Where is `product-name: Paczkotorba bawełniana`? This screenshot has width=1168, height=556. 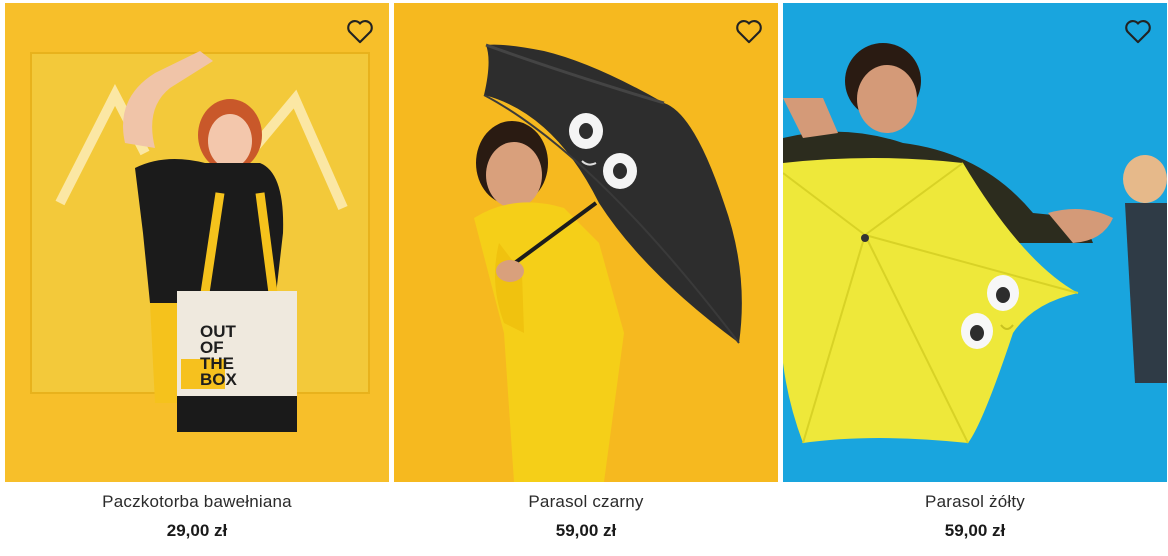
product-name: Paczkotorba bawełniana is located at coordinates (197, 502).